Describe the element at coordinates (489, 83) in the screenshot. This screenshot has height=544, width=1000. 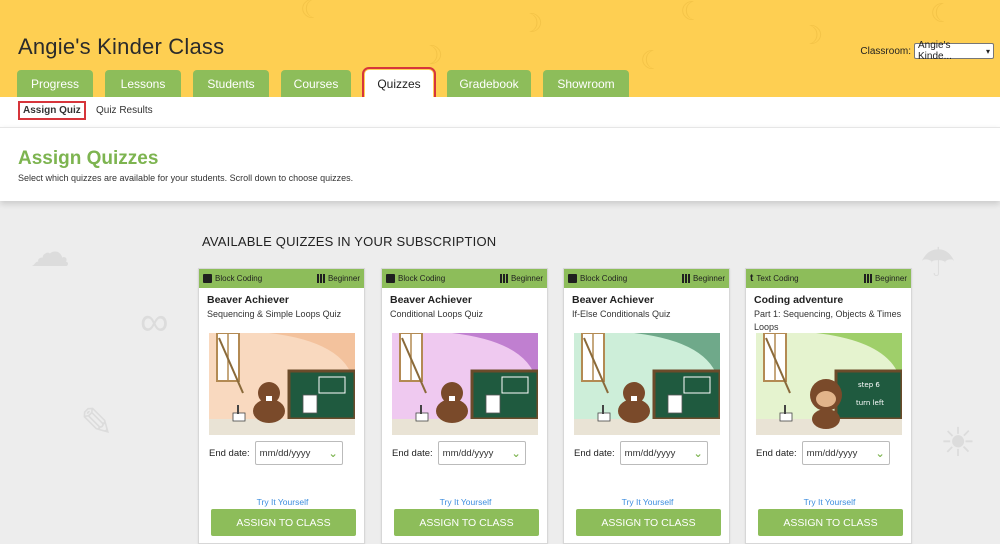
I see `tab-gradebook: Gradebook` at that location.